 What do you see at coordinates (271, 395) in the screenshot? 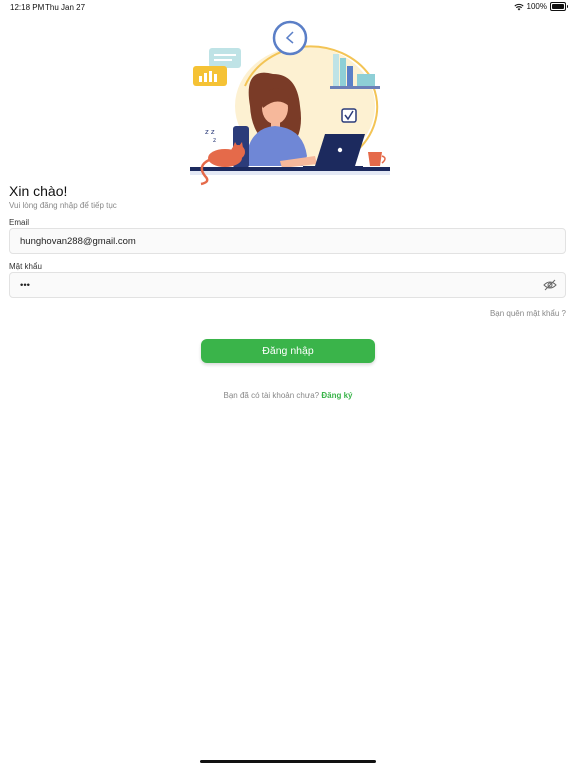
I see `signup-prompt: Bạn đã có tài khoản chưa?` at bounding box center [271, 395].